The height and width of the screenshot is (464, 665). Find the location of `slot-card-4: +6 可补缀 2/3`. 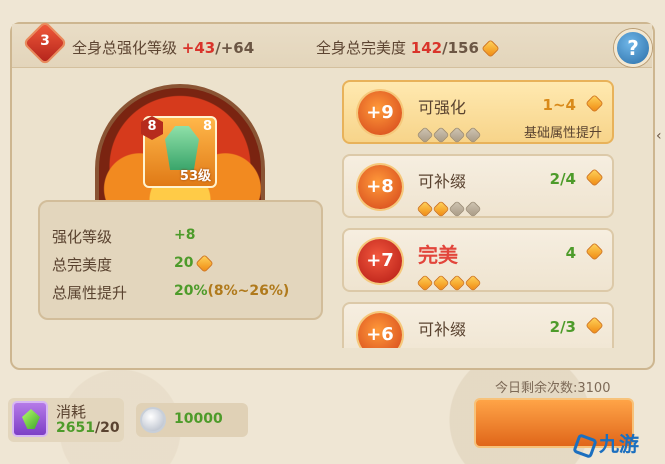

slot-card-4: +6 可补缀 2/3 is located at coordinates (478, 325).